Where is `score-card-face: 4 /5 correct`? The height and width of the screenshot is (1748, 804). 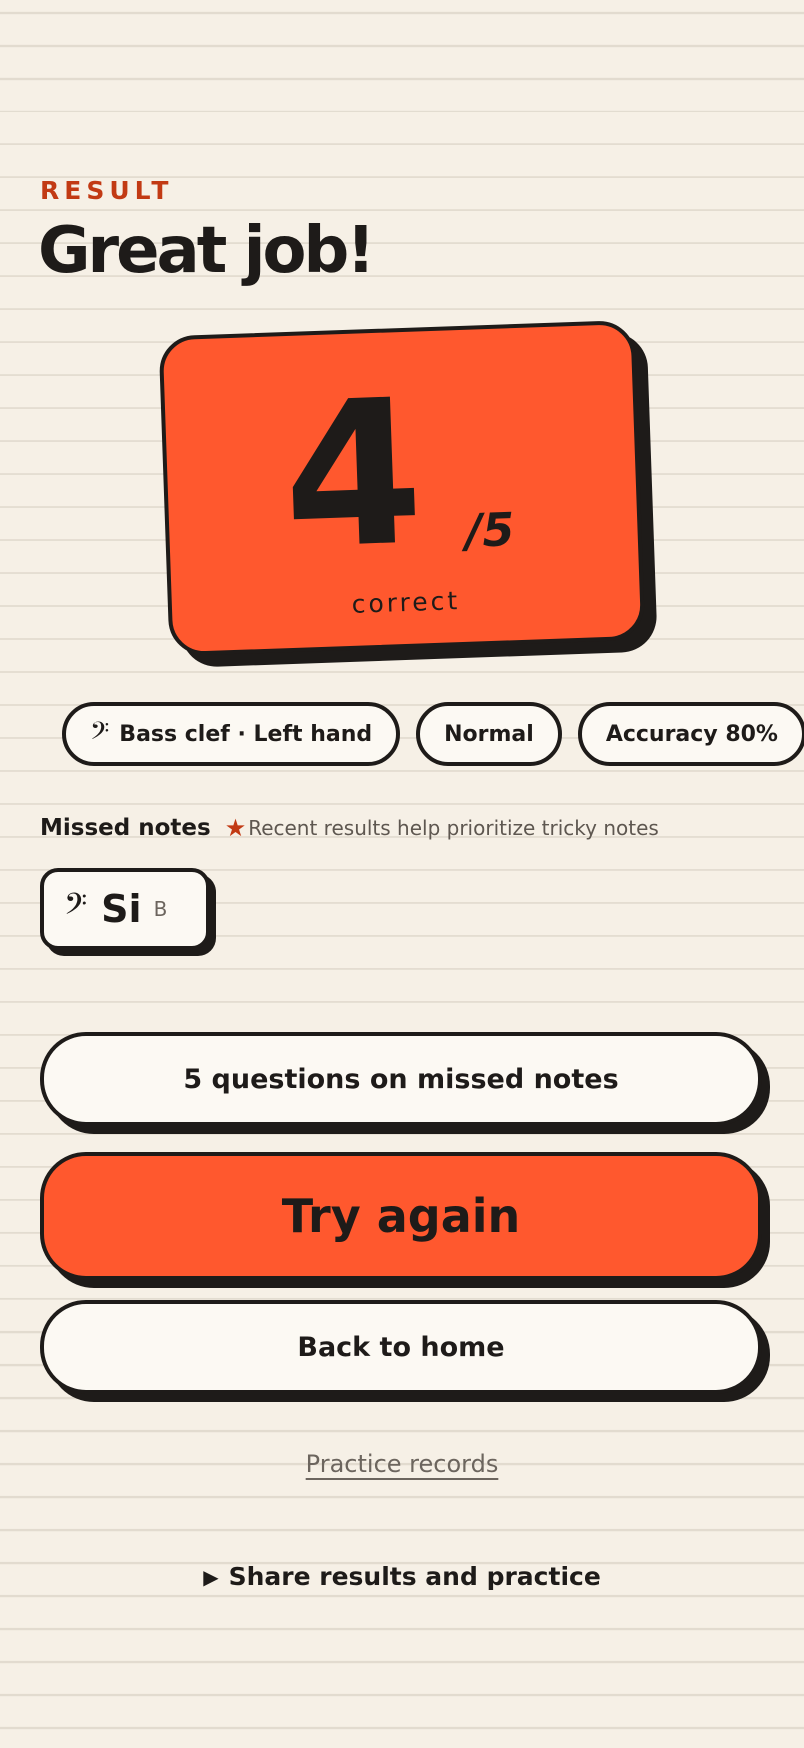
score-card-face: 4 /5 correct is located at coordinates (402, 488).